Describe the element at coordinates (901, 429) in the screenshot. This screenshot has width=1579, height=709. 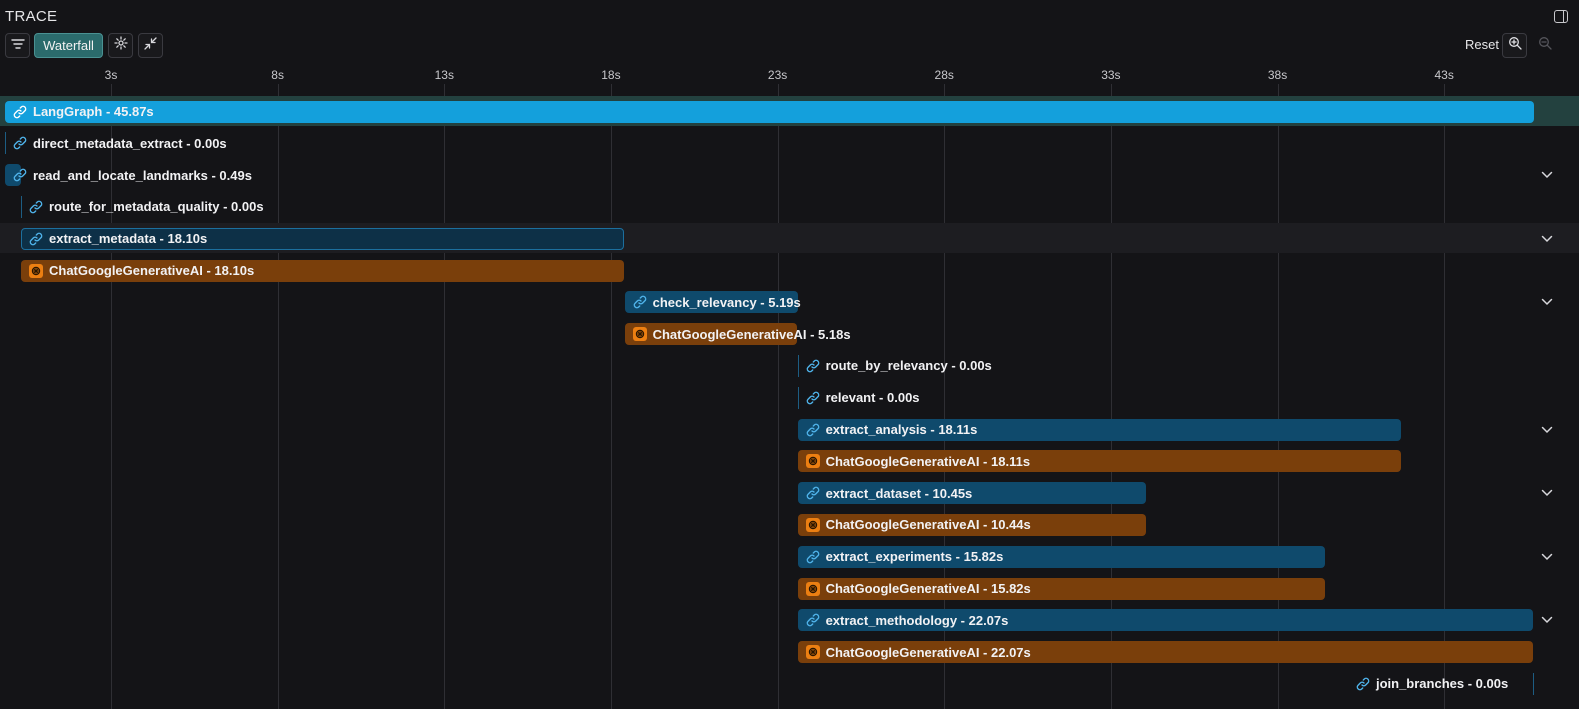
I see `span-label-text: extract_analysis - 18.11s` at that location.